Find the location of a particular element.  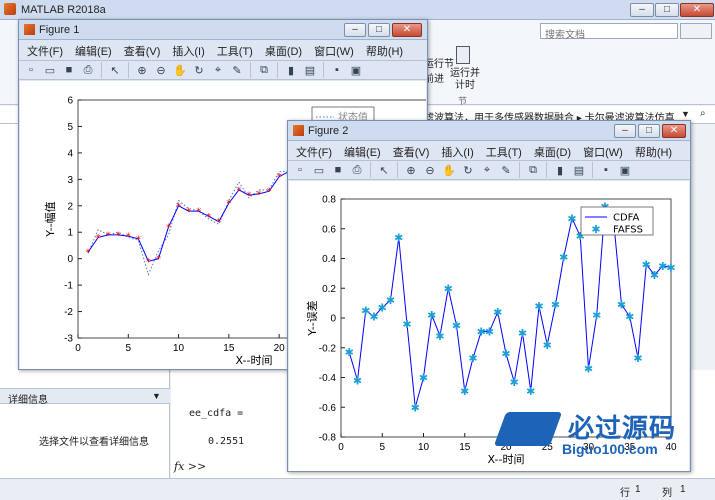

figure1-close-button: ✕ is located at coordinates (407, 30).